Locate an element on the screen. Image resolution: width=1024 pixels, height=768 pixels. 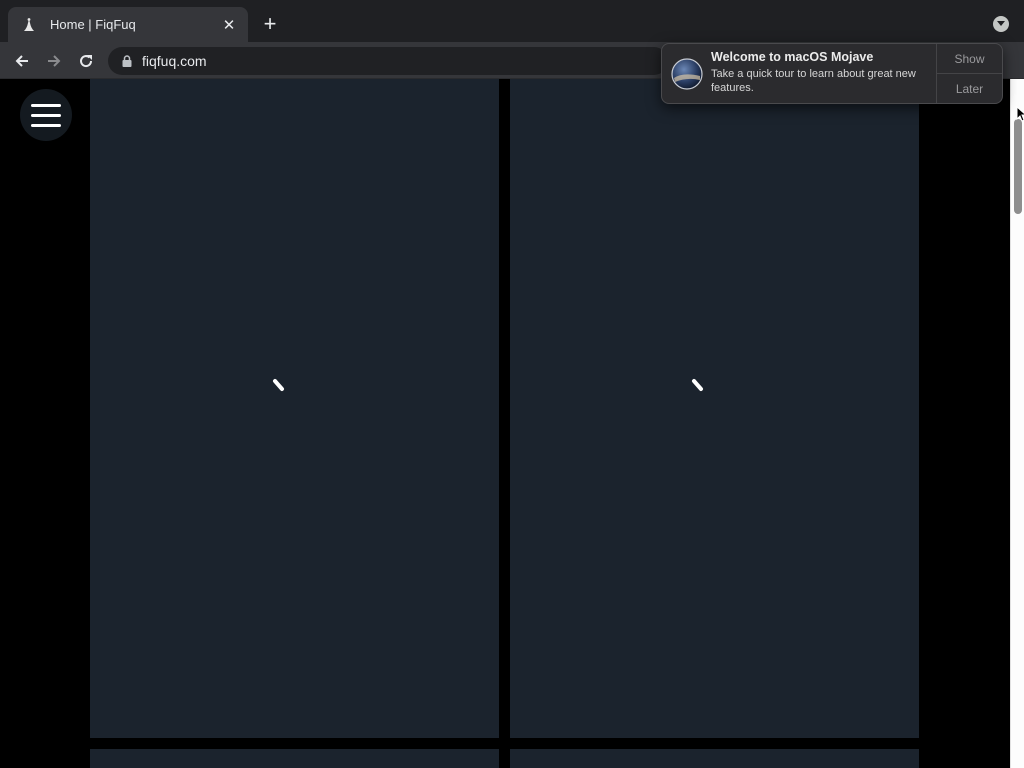
tab-close-icon: ✕ is located at coordinates (229, 25).